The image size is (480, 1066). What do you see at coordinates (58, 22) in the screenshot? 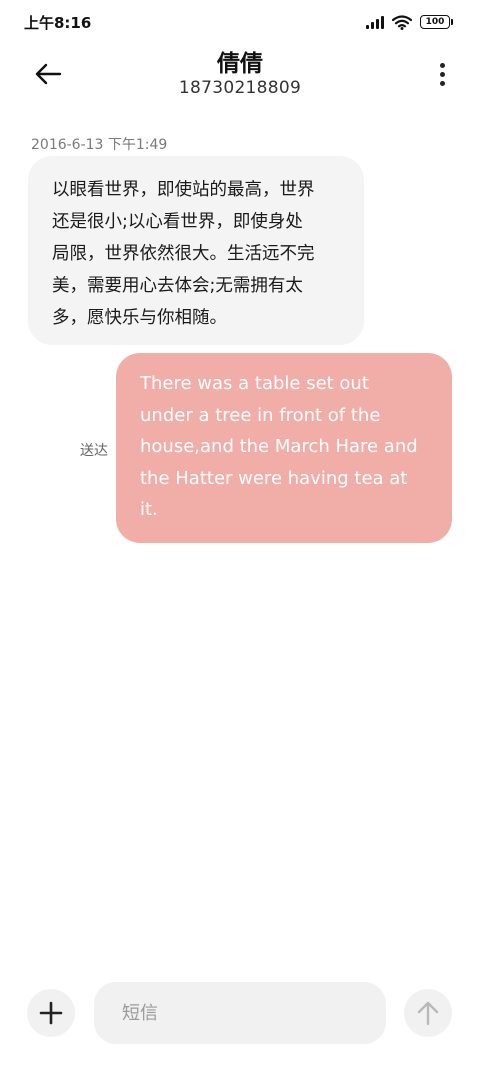
I see `status-time: 上午8:16` at bounding box center [58, 22].